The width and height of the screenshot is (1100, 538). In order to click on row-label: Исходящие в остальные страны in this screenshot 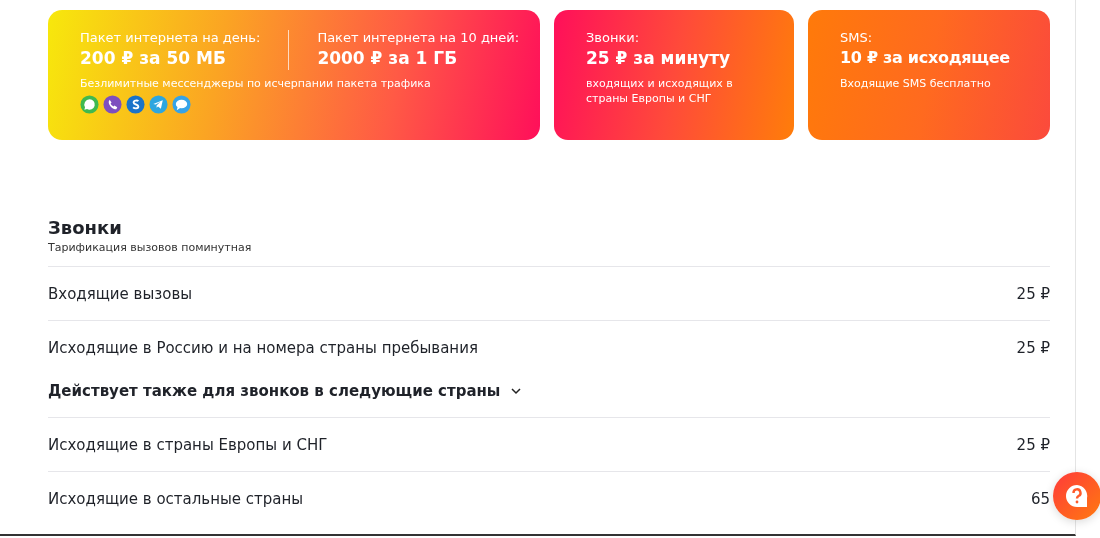, I will do `click(176, 498)`.